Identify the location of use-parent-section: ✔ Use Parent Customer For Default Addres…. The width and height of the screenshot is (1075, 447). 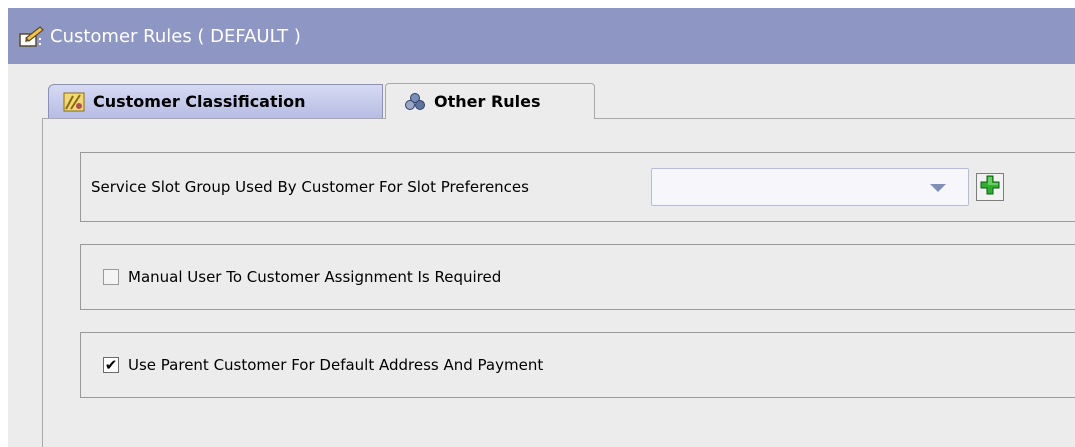
(577, 365).